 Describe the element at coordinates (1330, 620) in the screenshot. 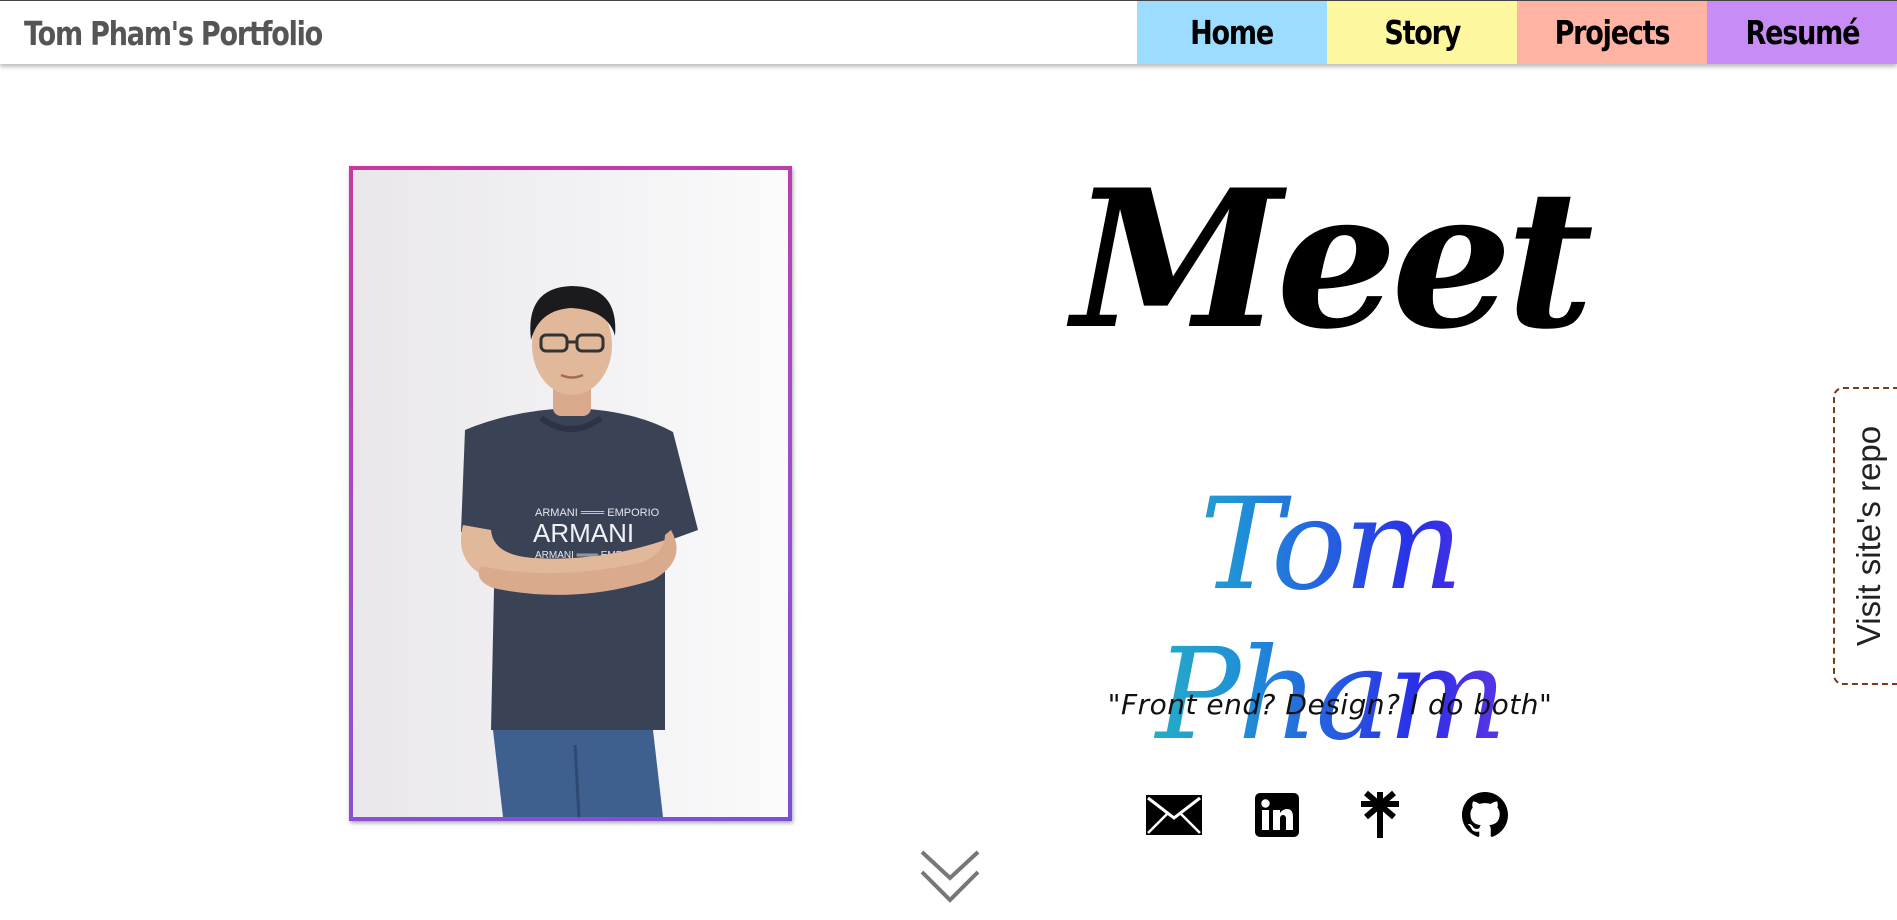

I see `hero-name: Tom Pham` at that location.